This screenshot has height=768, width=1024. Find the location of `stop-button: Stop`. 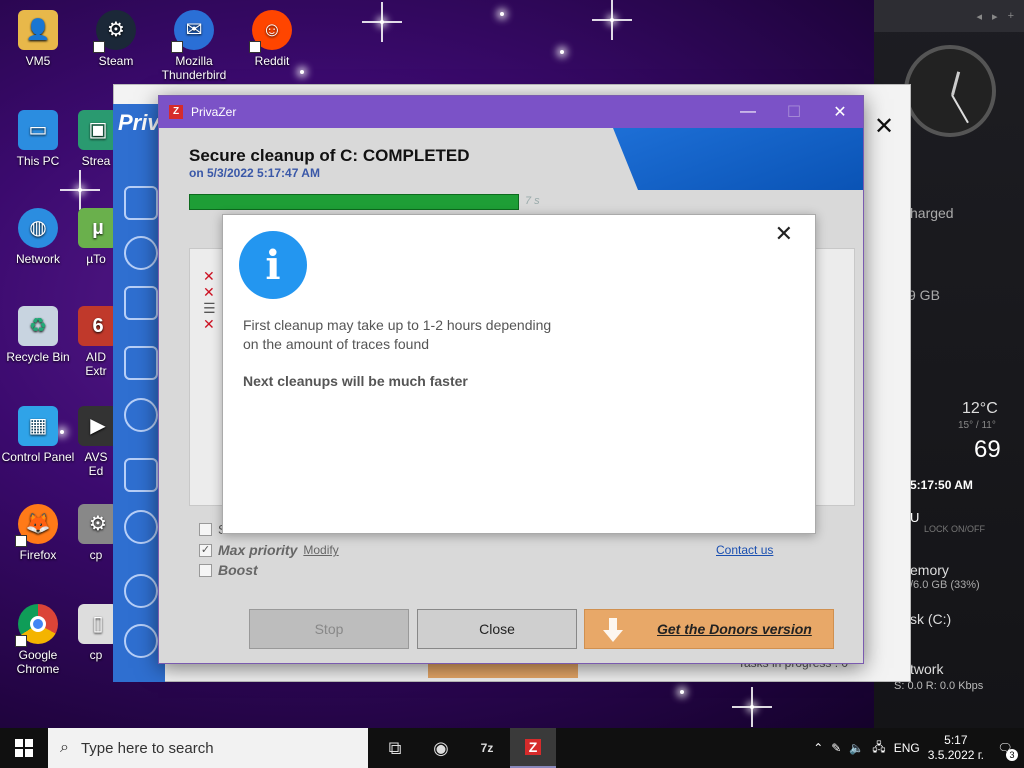

stop-button: Stop is located at coordinates (329, 629).